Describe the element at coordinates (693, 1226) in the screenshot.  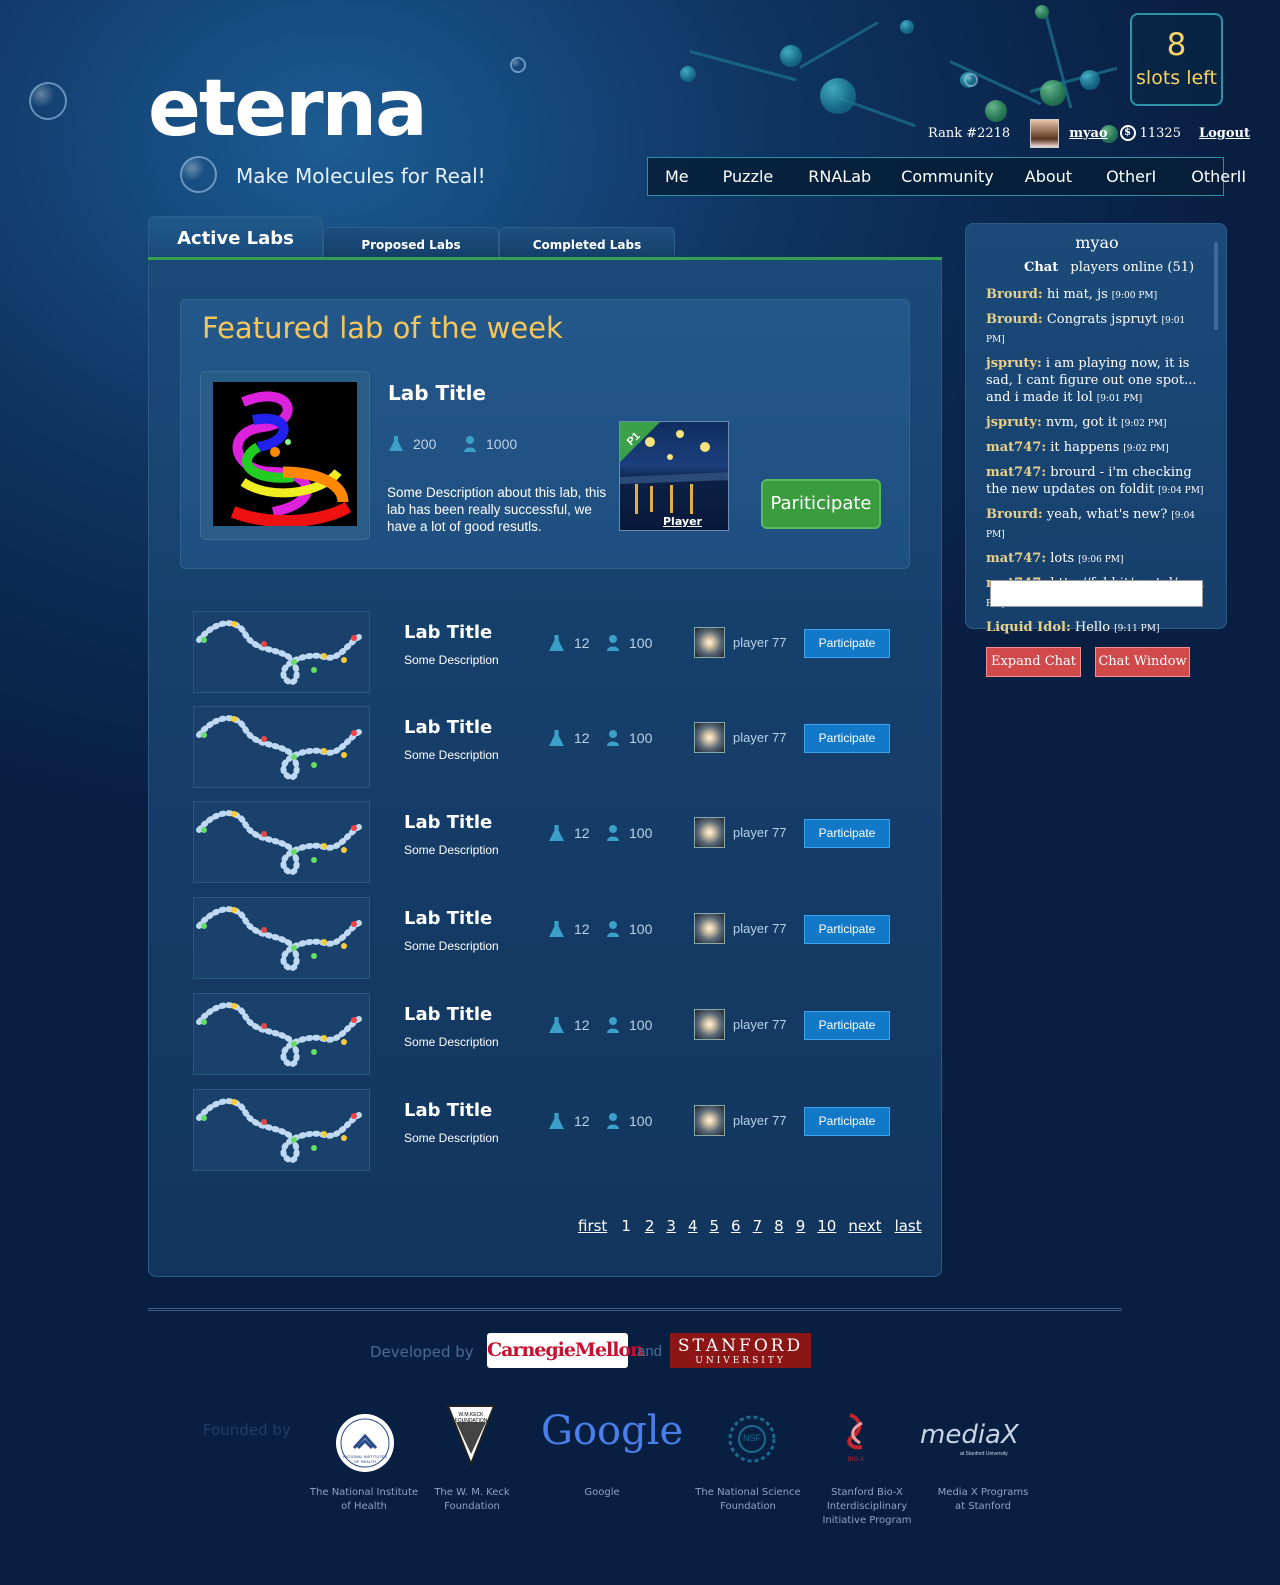
I see `pager-page-4: 4` at that location.